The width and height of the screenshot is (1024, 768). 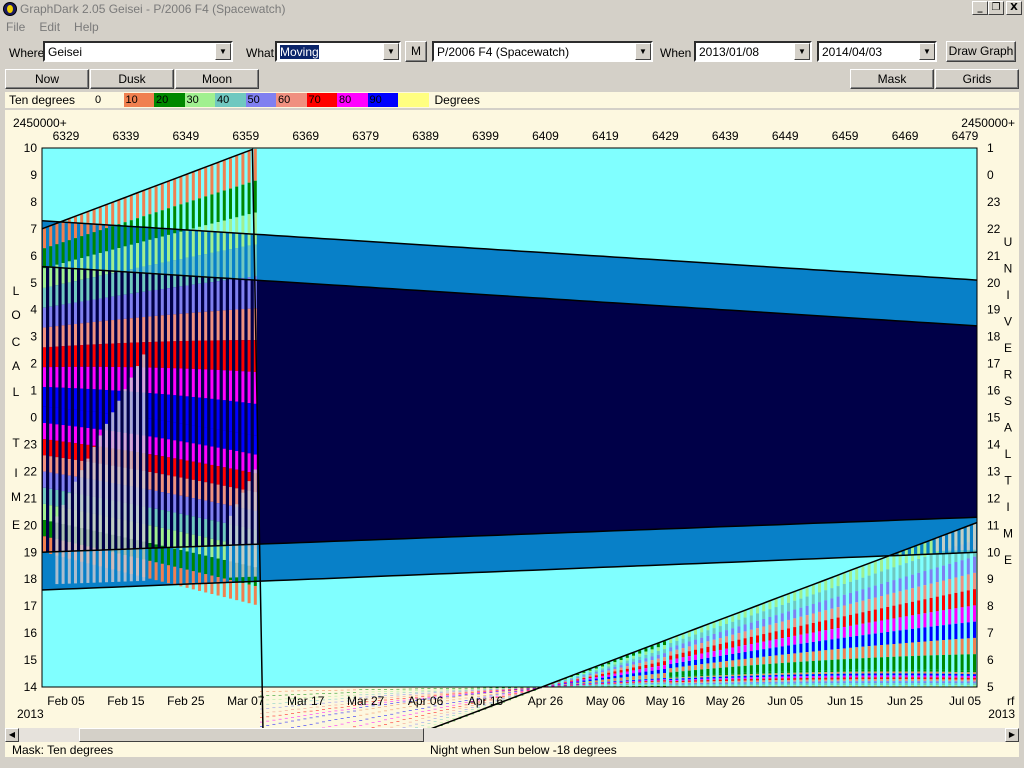 I want to click on legend-title: Ten degrees, so click(x=42, y=100).